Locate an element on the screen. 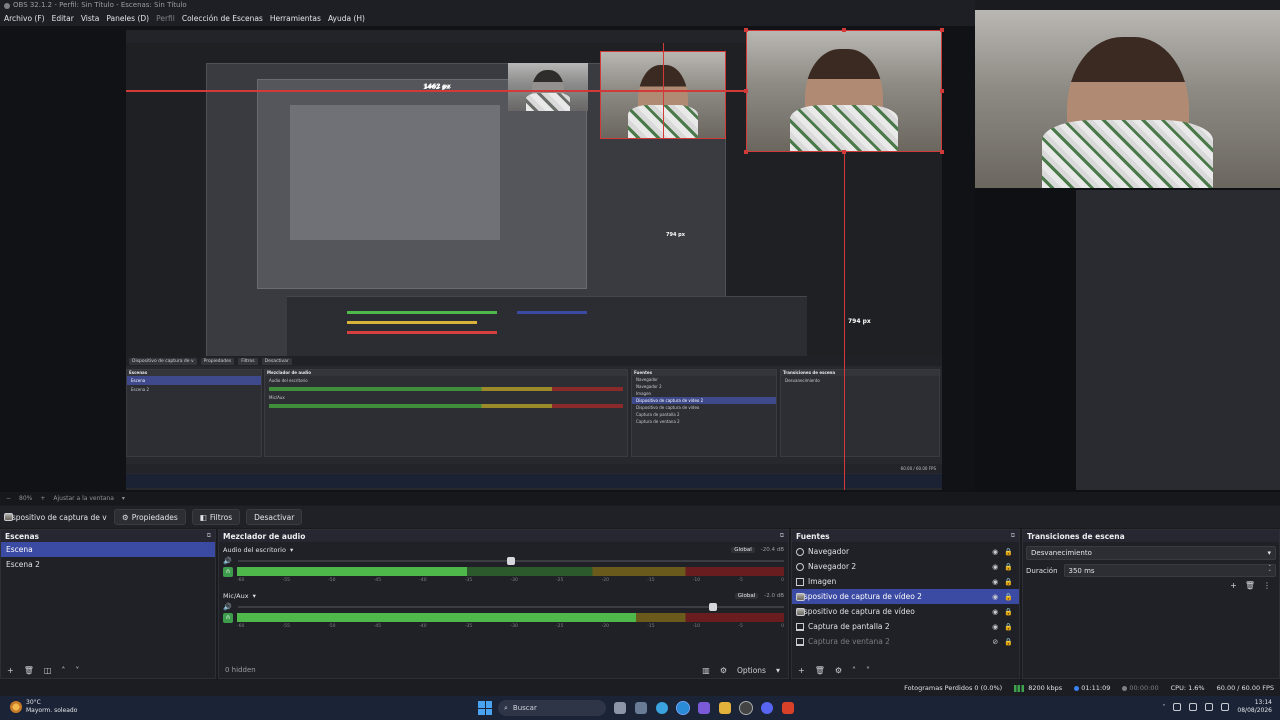  volume-icon is located at coordinates (1209, 707).